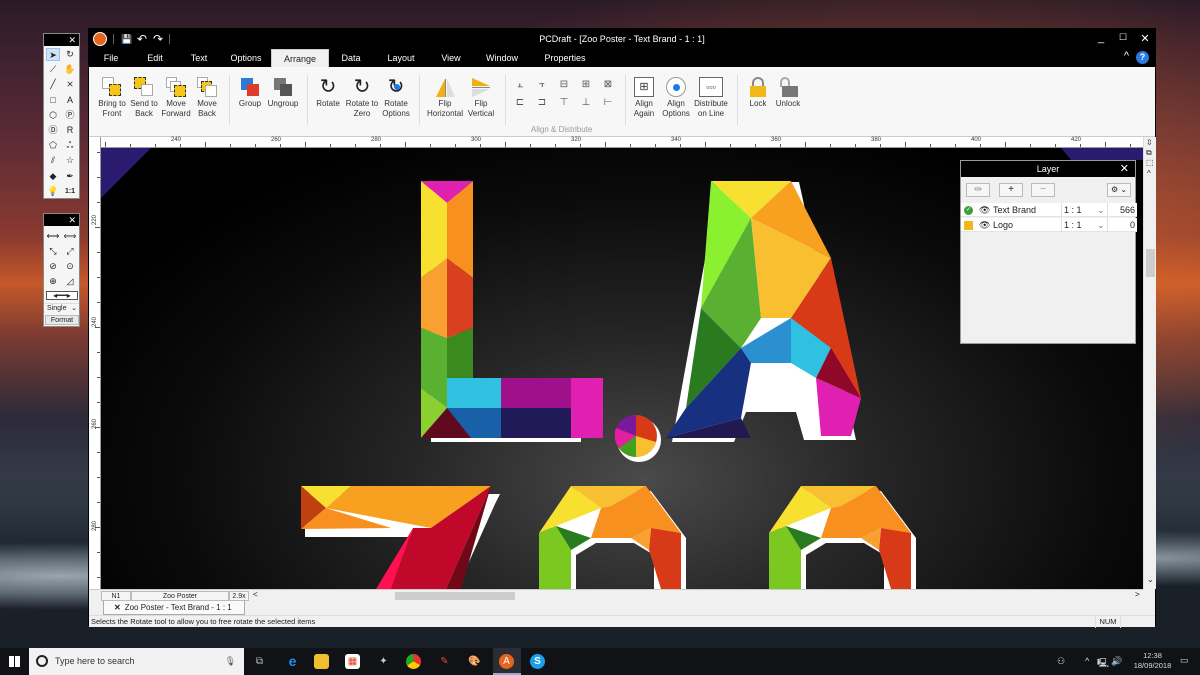 The height and width of the screenshot is (675, 1200). I want to click on vertical-scroll-thumb, so click(1150, 263).